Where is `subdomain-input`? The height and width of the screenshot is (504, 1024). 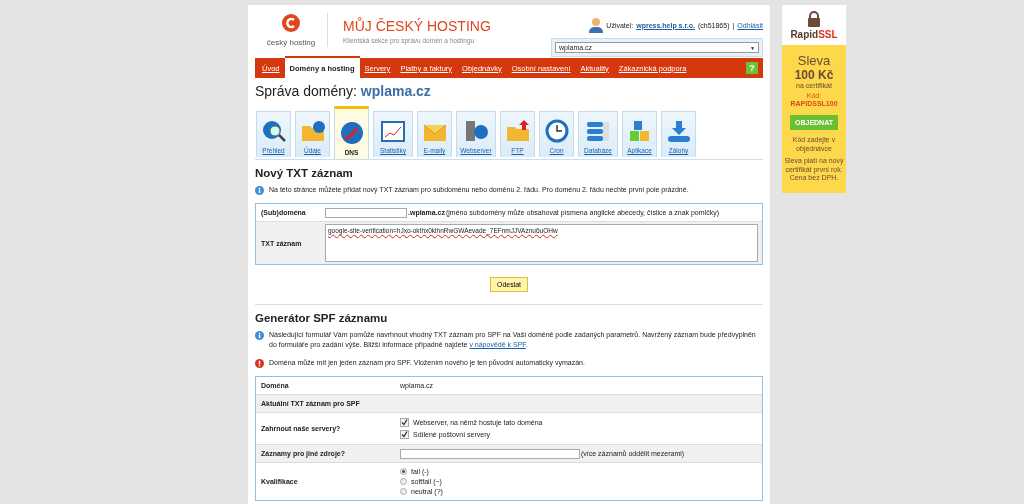
subdomain-input is located at coordinates (366, 212).